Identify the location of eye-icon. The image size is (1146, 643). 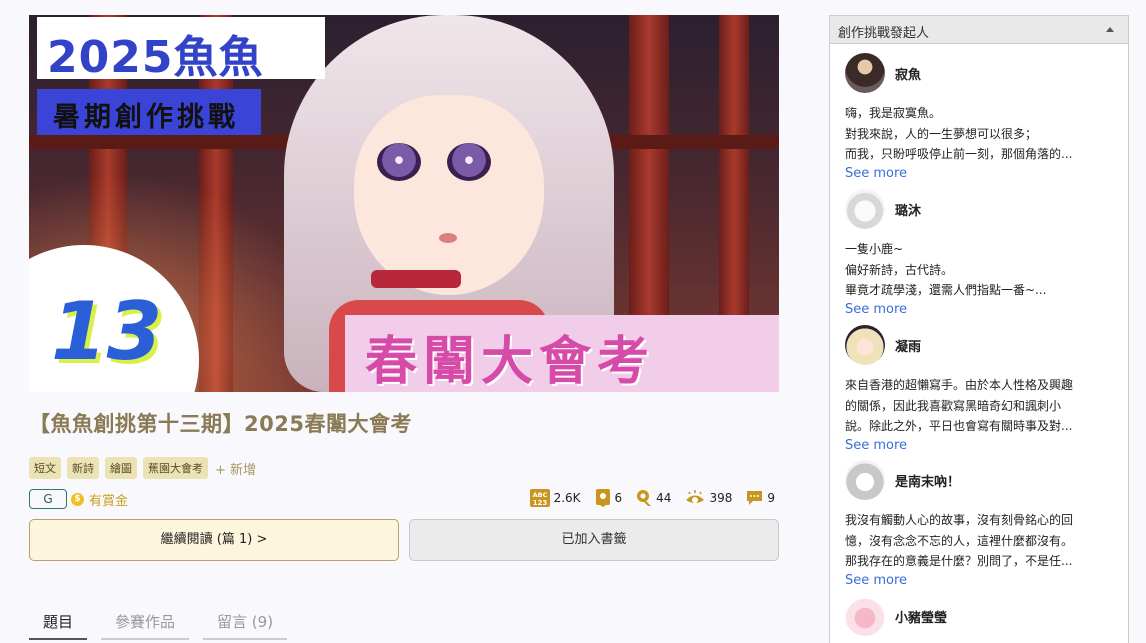
(695, 496).